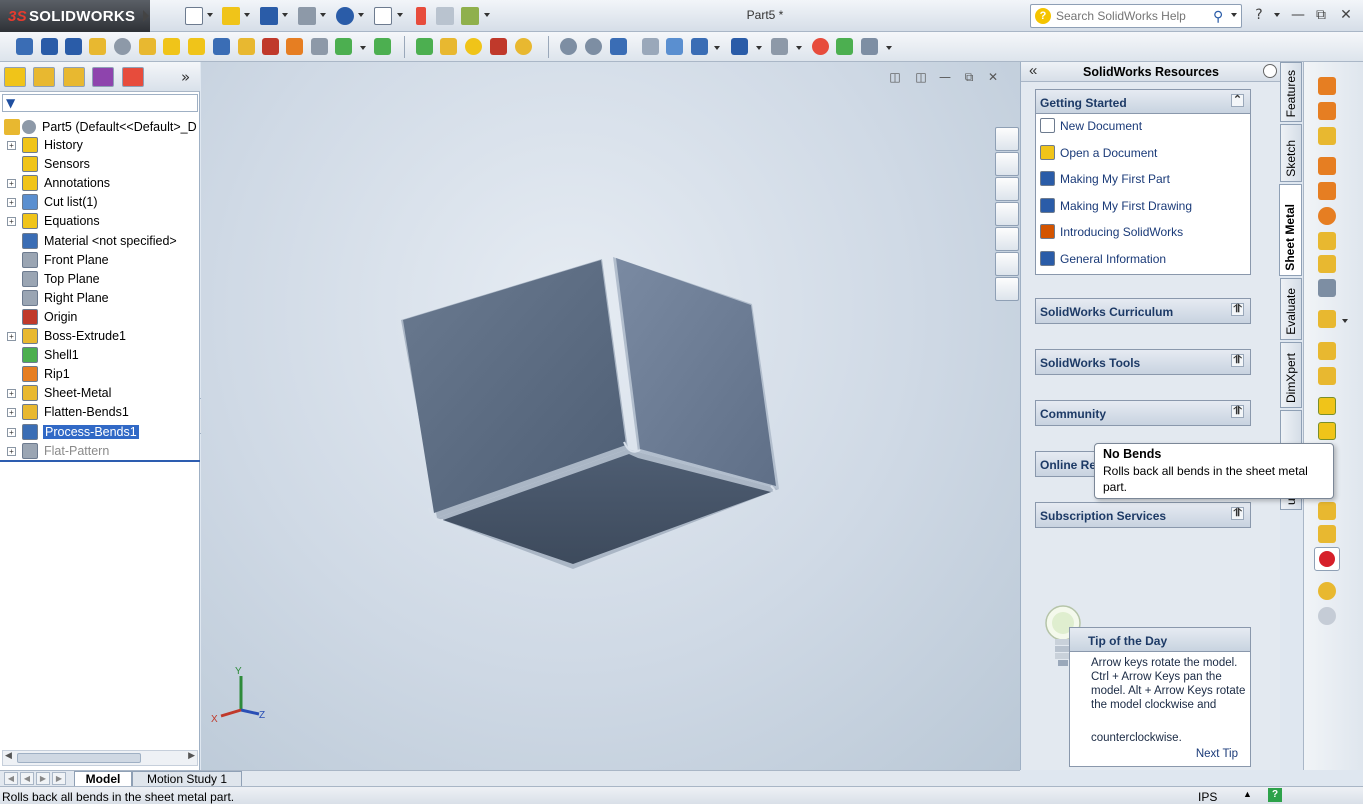 The image size is (1363, 804). I want to click on sketched-bend-icon, so click(1327, 264).